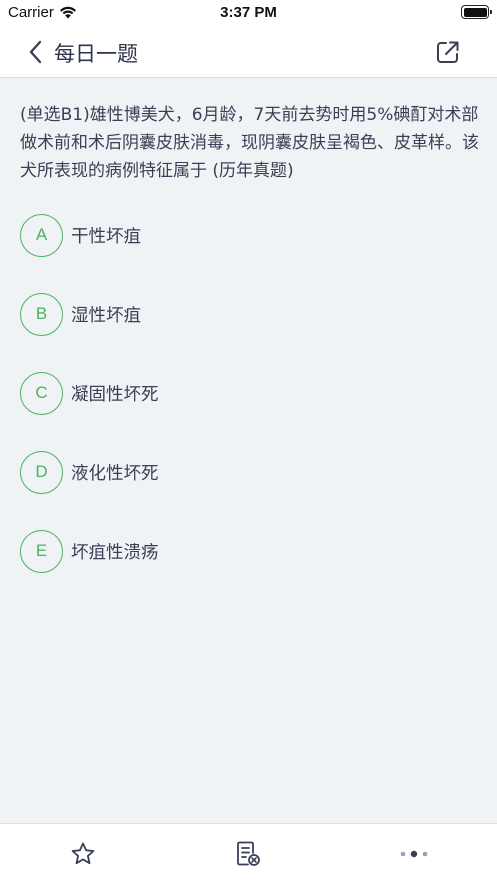  I want to click on answer-sheet-icon, so click(248, 853).